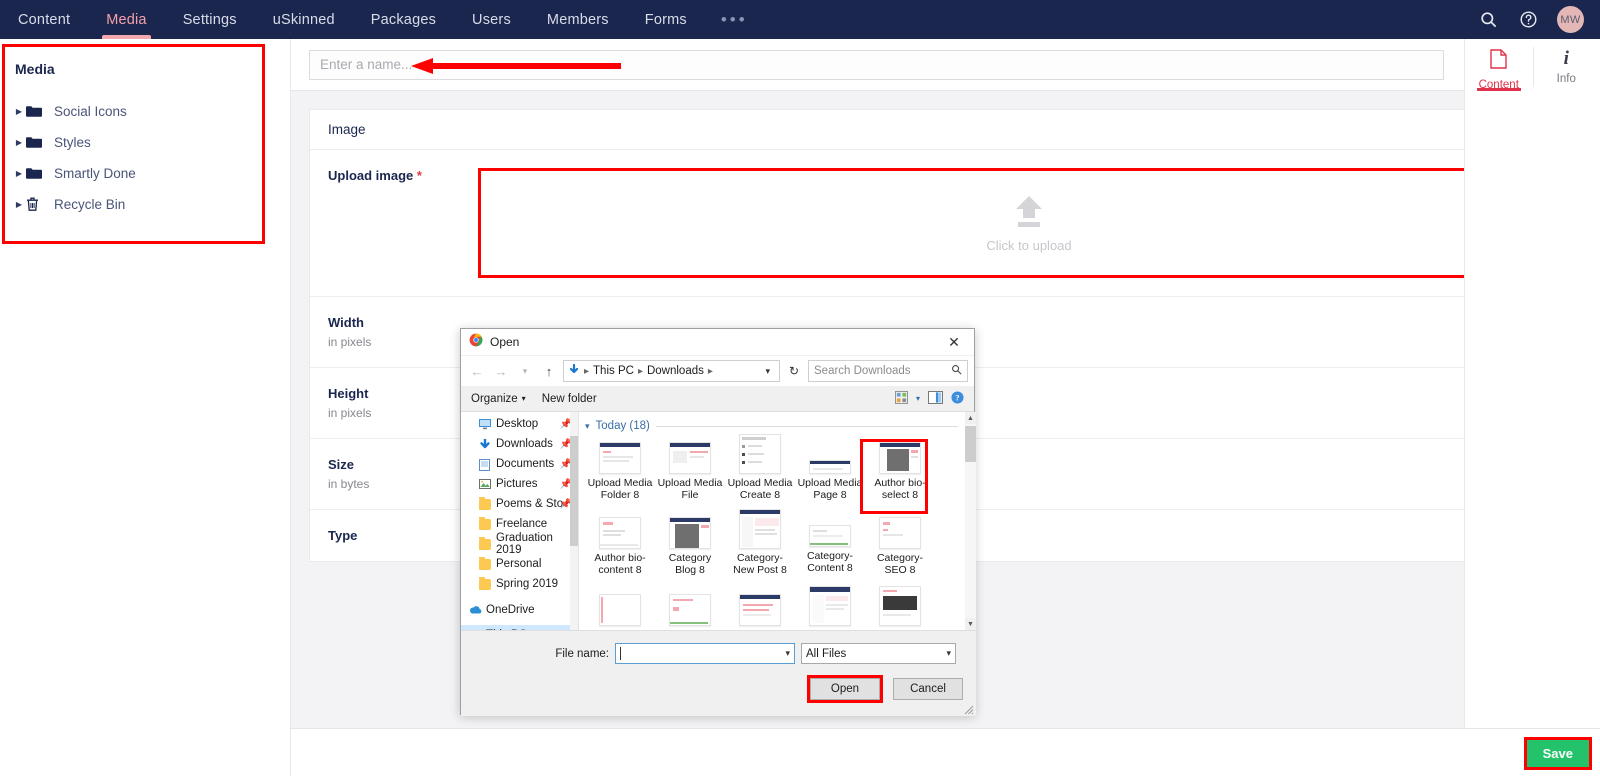 The image size is (1600, 776). What do you see at coordinates (620, 489) in the screenshot?
I see `file-name: Upload Media Folder 8` at bounding box center [620, 489].